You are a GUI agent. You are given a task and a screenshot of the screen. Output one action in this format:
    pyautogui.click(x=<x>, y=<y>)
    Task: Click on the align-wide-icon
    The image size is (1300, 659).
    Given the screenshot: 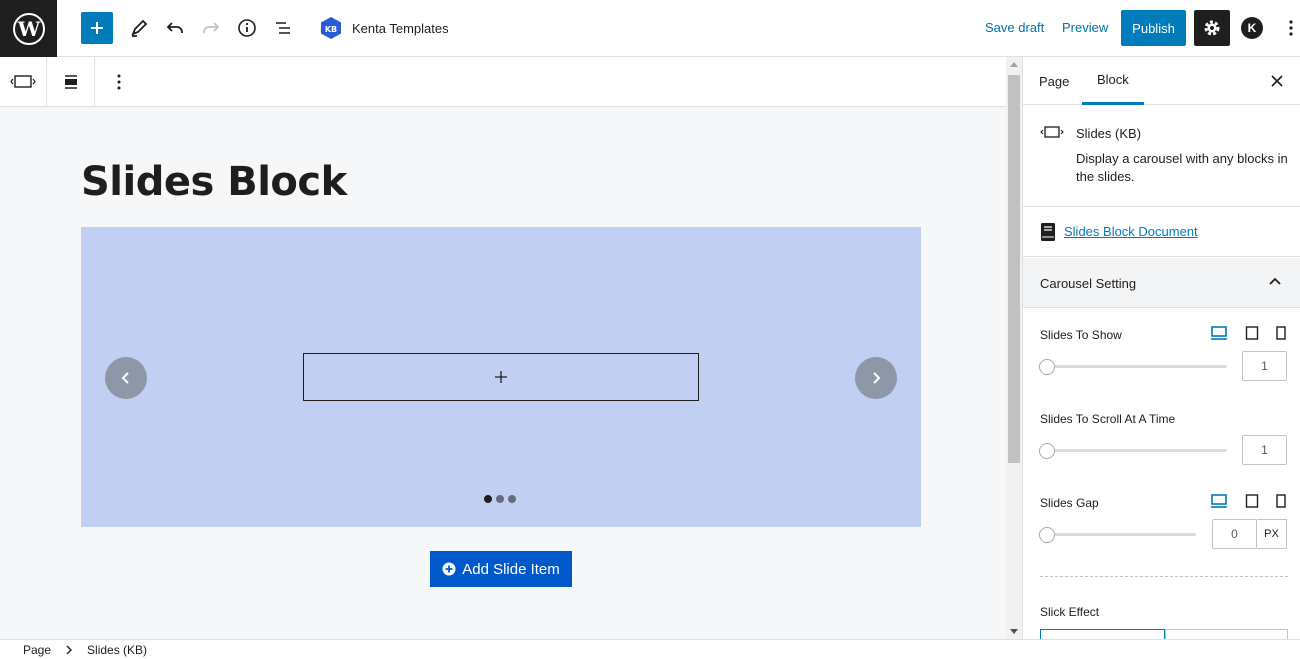 What is the action you would take?
    pyautogui.click(x=70, y=81)
    